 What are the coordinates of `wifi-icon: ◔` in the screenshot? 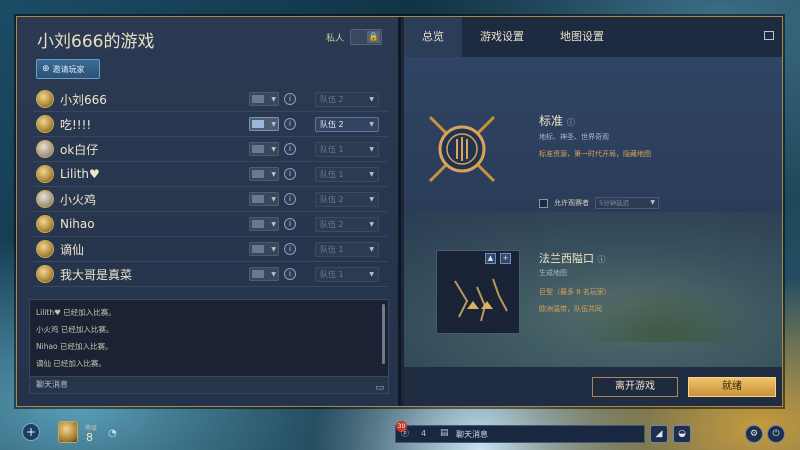 It's located at (112, 433).